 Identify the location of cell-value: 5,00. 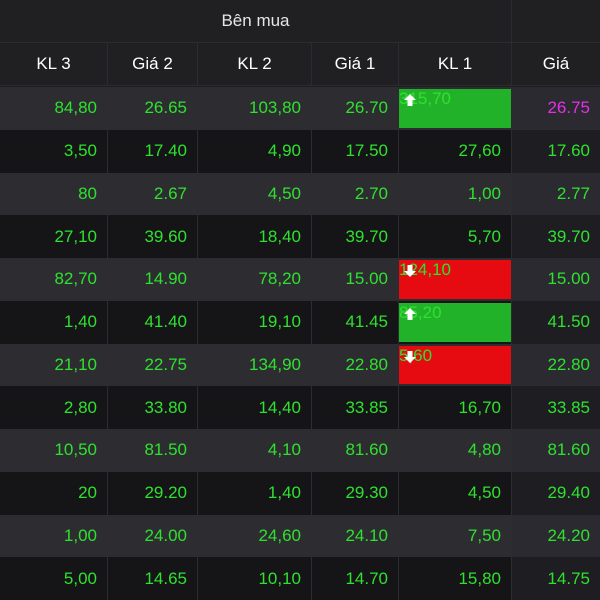
(80, 578).